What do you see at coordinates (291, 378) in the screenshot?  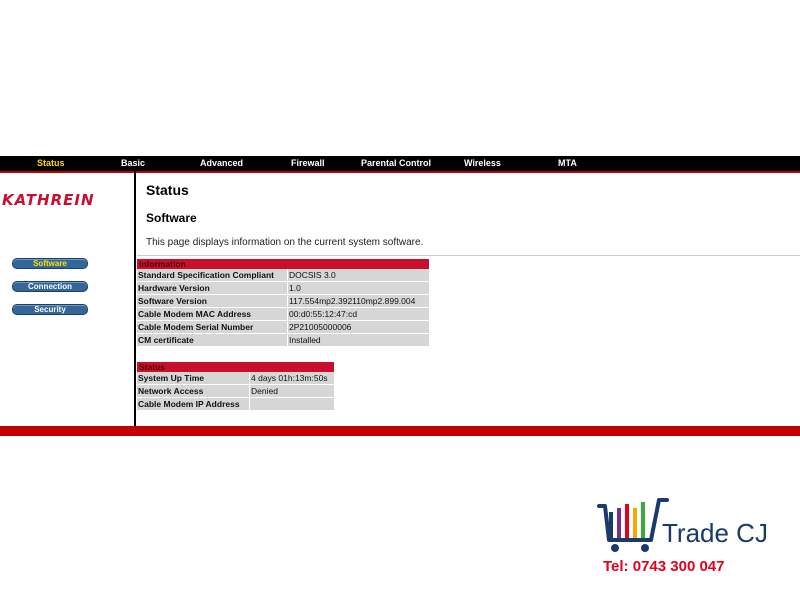 I see `row-value: 4 days 01h:13m:50s` at bounding box center [291, 378].